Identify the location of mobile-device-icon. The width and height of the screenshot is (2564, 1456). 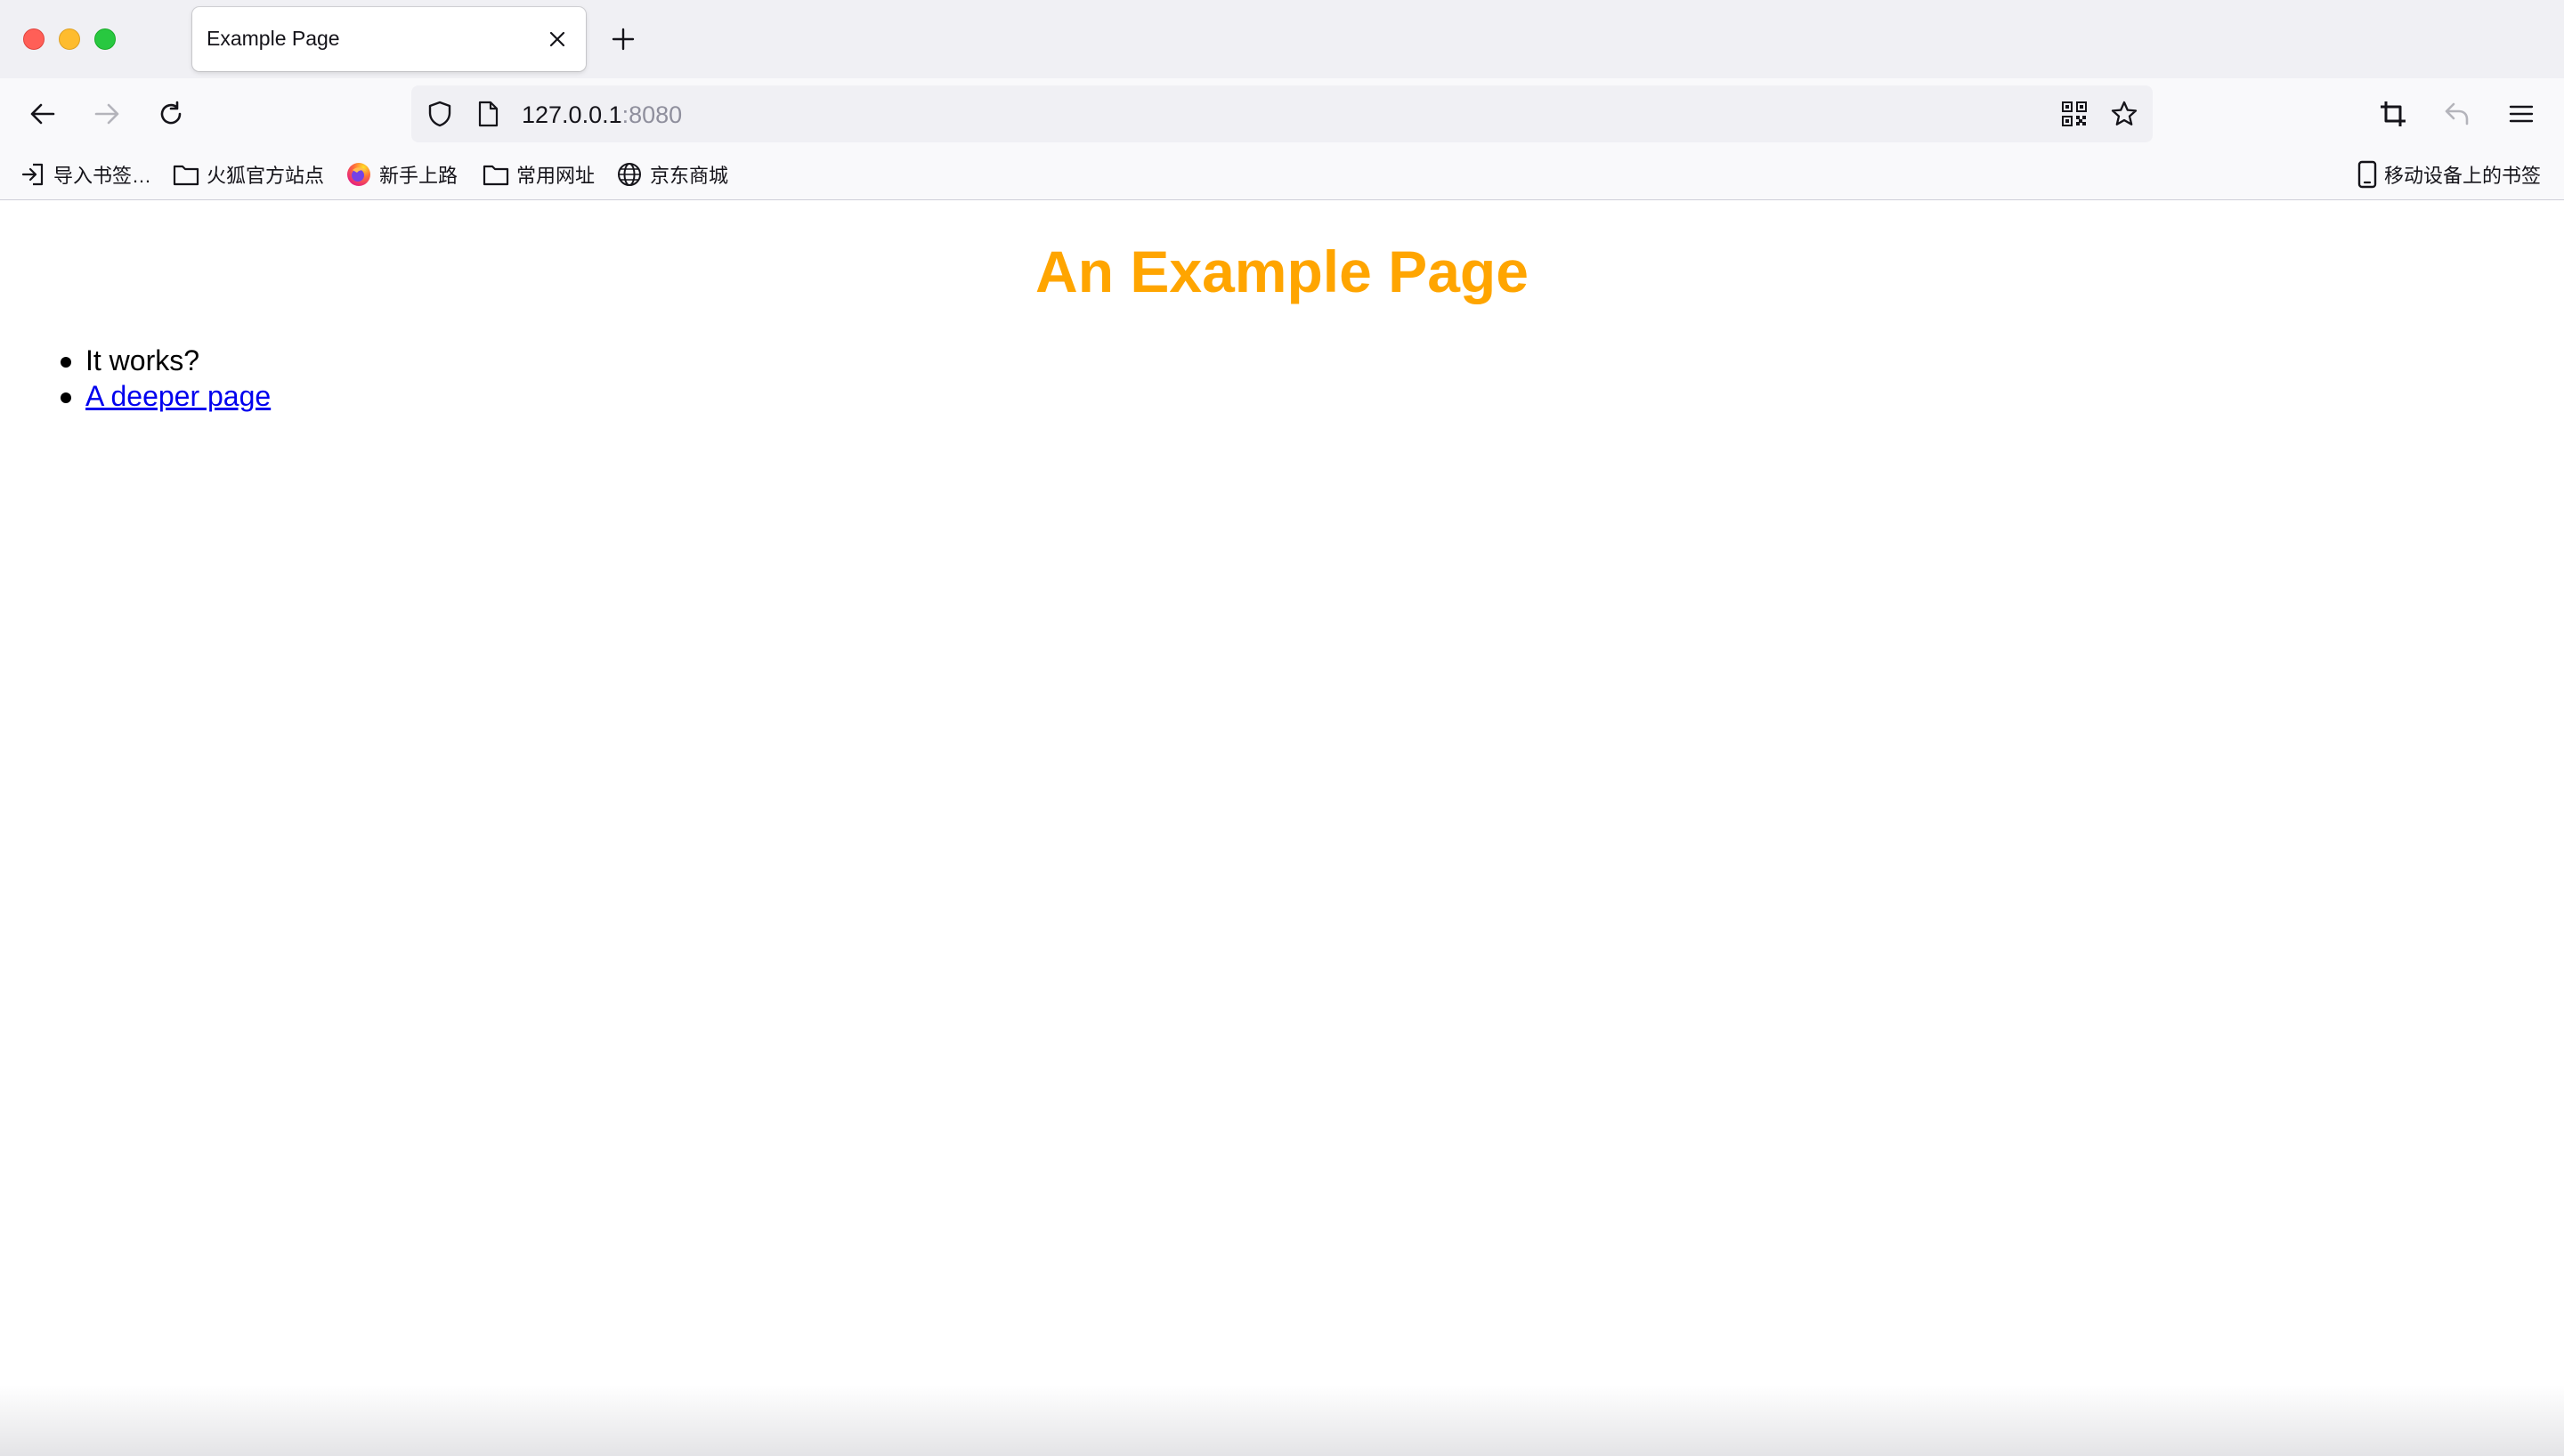
(2367, 174).